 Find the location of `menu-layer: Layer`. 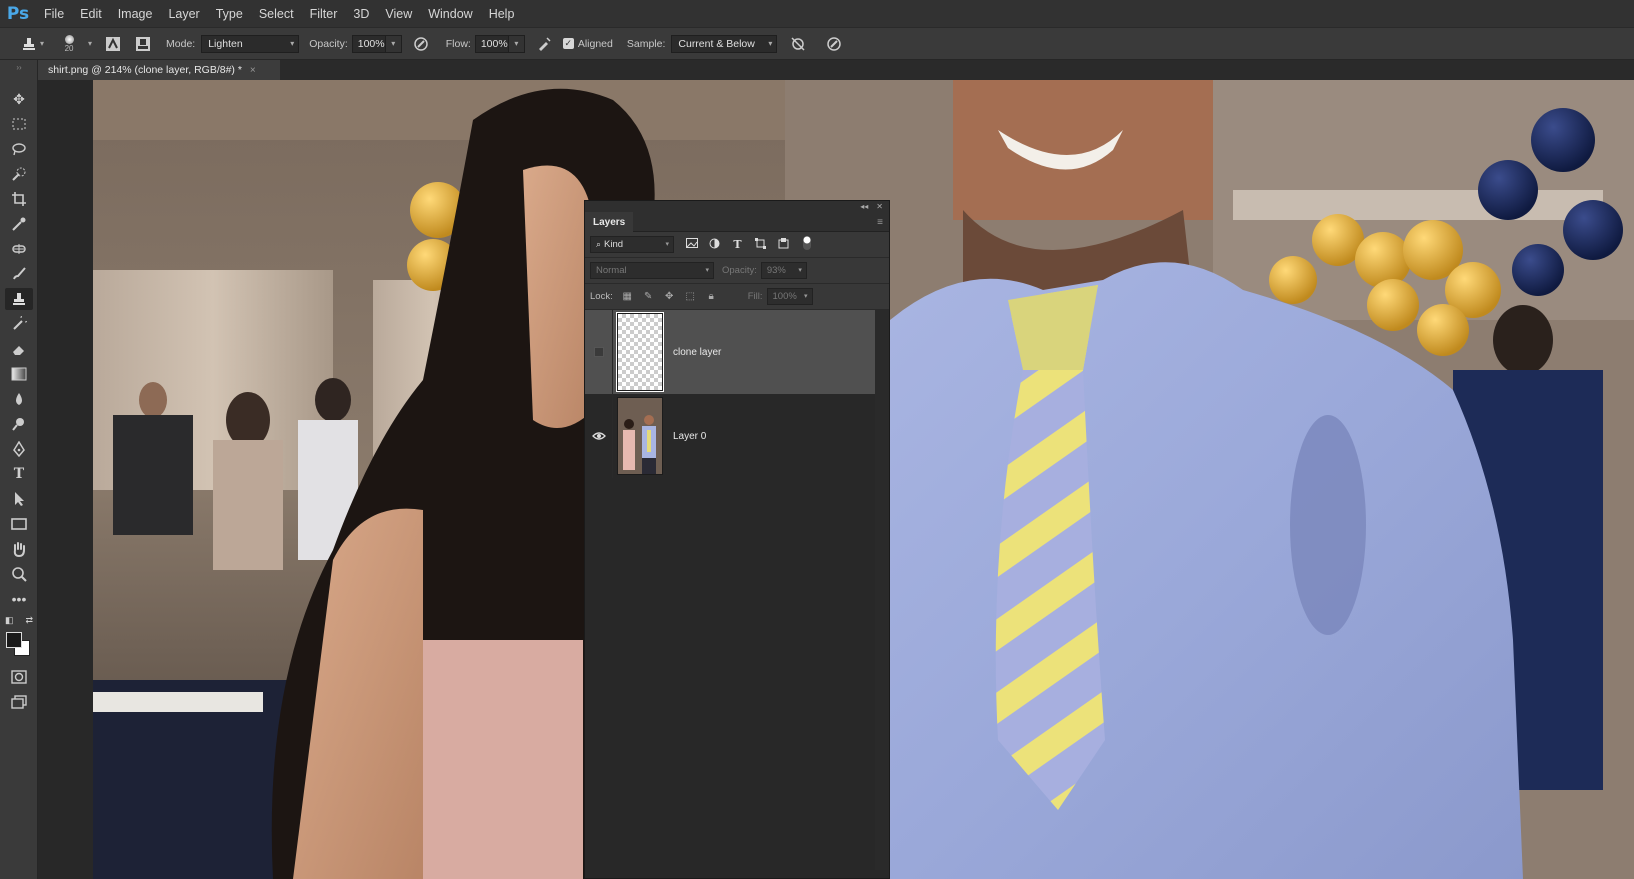

menu-layer: Layer is located at coordinates (183, 14).